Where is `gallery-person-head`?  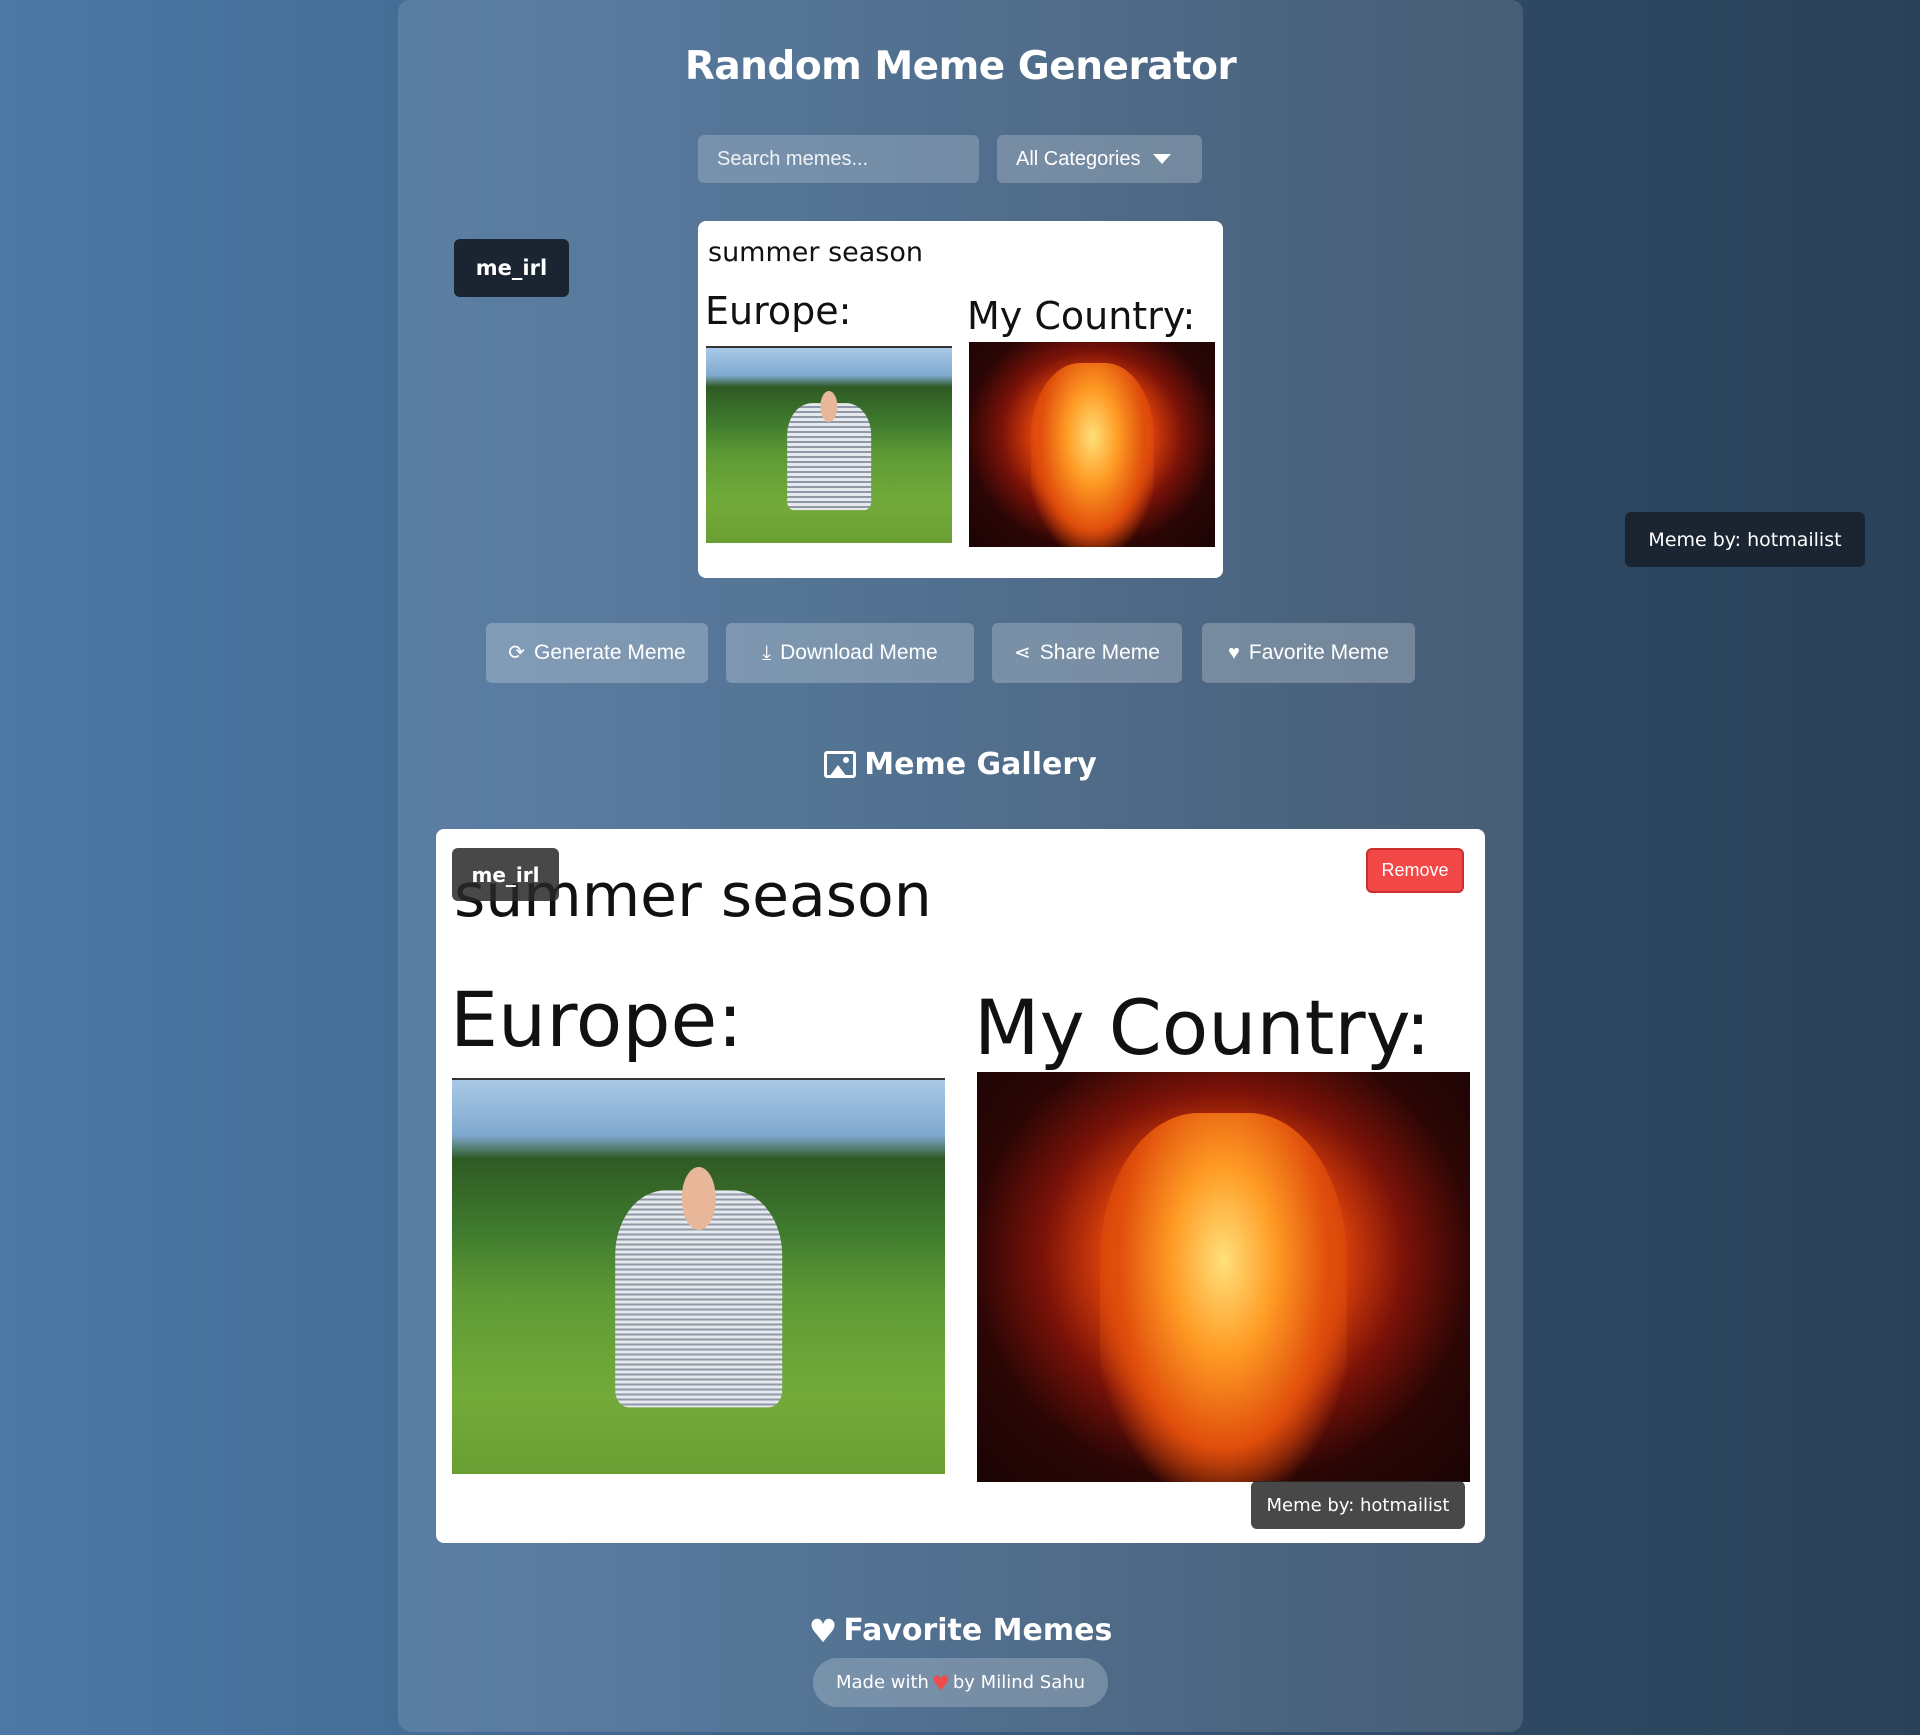
gallery-person-head is located at coordinates (698, 1198).